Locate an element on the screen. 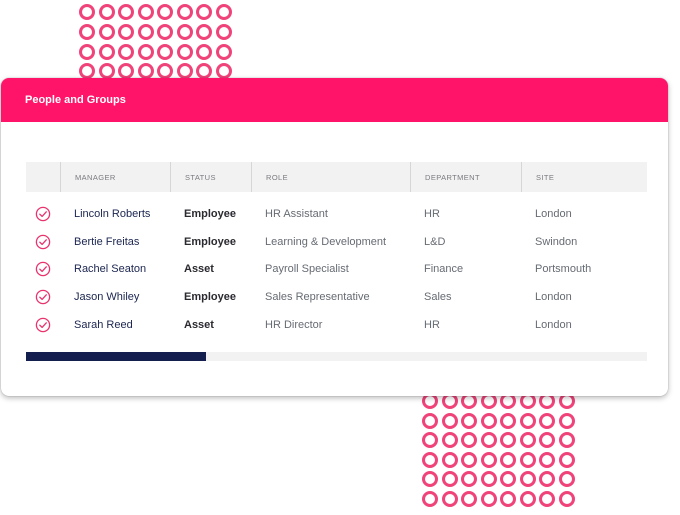 Image resolution: width=680 pixels, height=515 pixels. cell-role: Sales Representative is located at coordinates (317, 297).